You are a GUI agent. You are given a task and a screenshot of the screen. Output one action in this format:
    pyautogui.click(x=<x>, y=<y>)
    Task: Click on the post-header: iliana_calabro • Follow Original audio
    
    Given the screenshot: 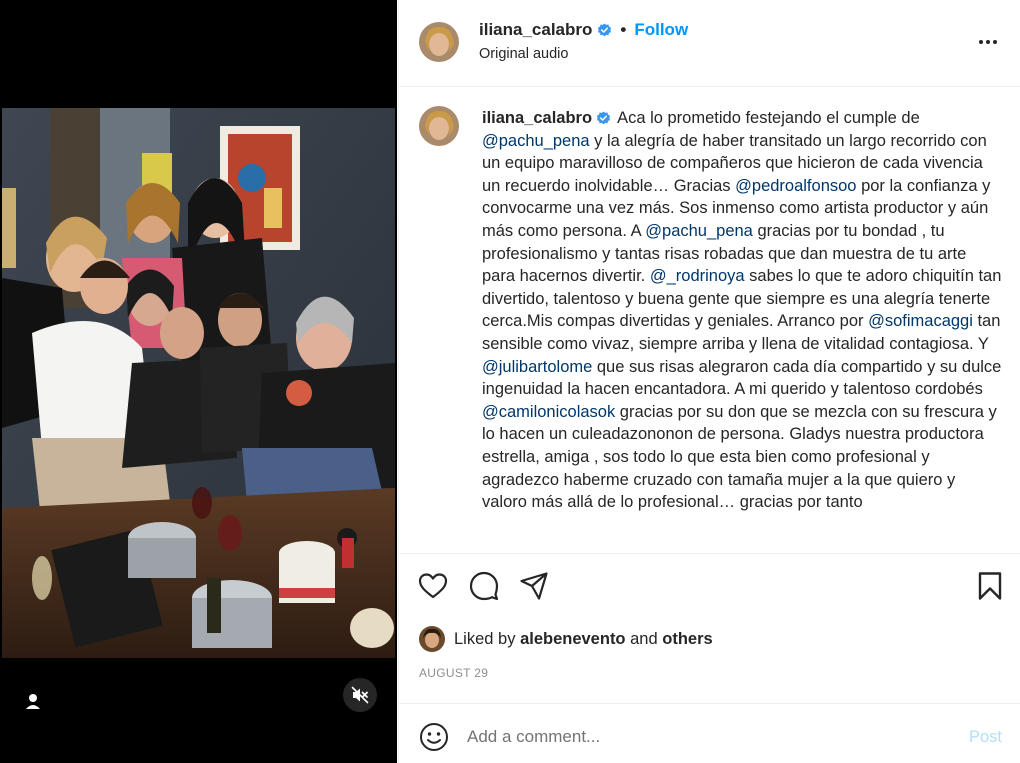 What is the action you would take?
    pyautogui.click(x=709, y=43)
    